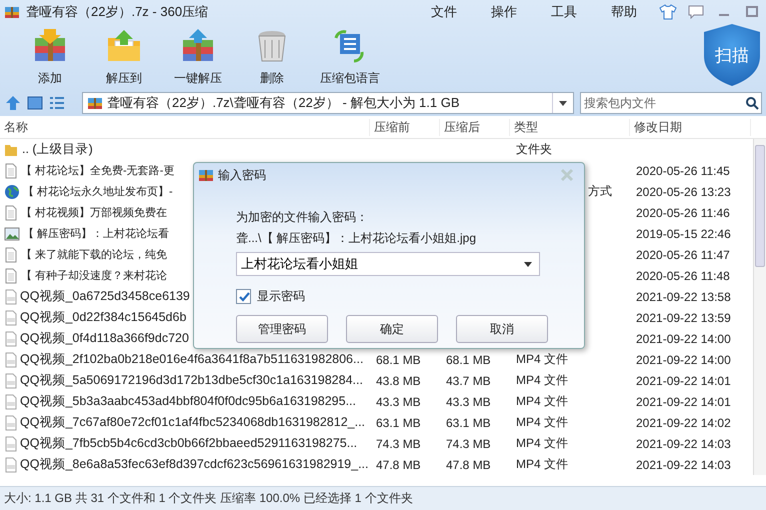 This screenshot has width=766, height=510. I want to click on path-combobox: 聋哑有容（22岁）.7z\聋哑有容（22岁） - 解包大小为 1.1 GB, so click(328, 103).